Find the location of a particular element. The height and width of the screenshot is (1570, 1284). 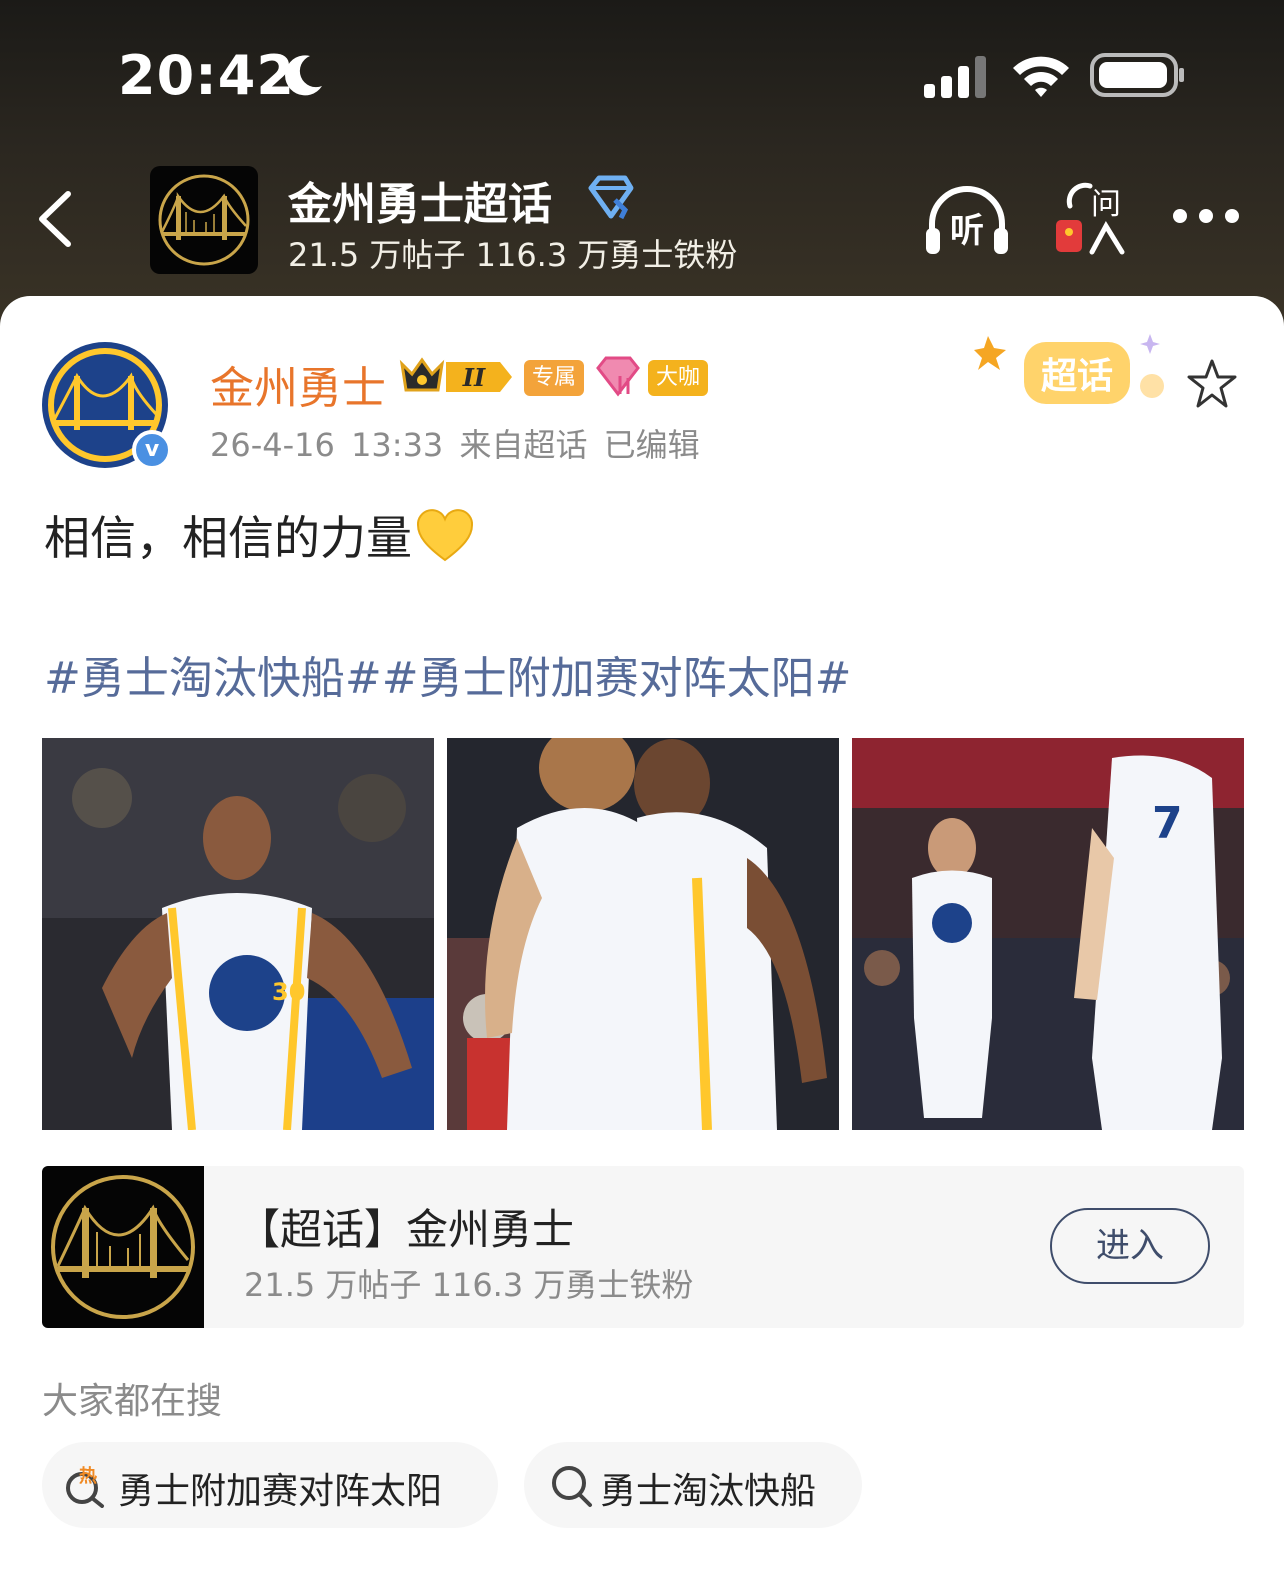

diamond-icon is located at coordinates (611, 197).